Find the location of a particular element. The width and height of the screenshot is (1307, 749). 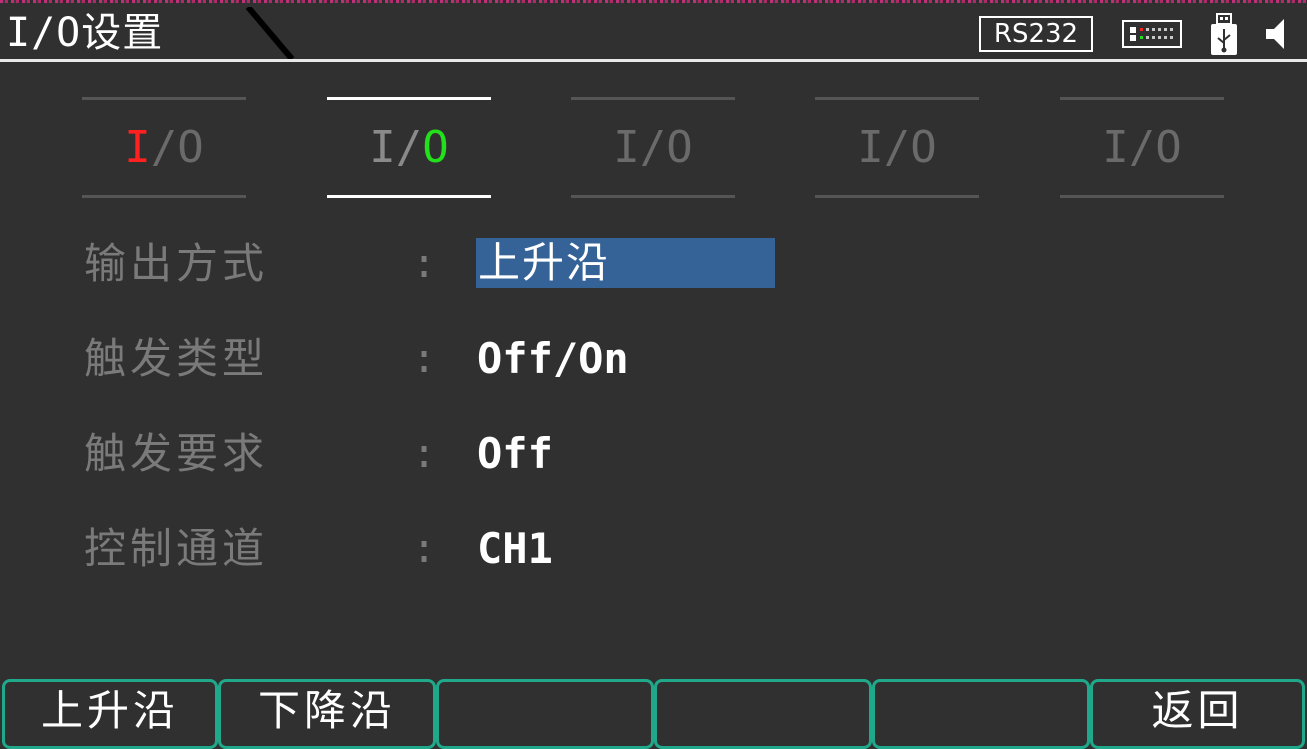

speaker-icon is located at coordinates (1275, 34).